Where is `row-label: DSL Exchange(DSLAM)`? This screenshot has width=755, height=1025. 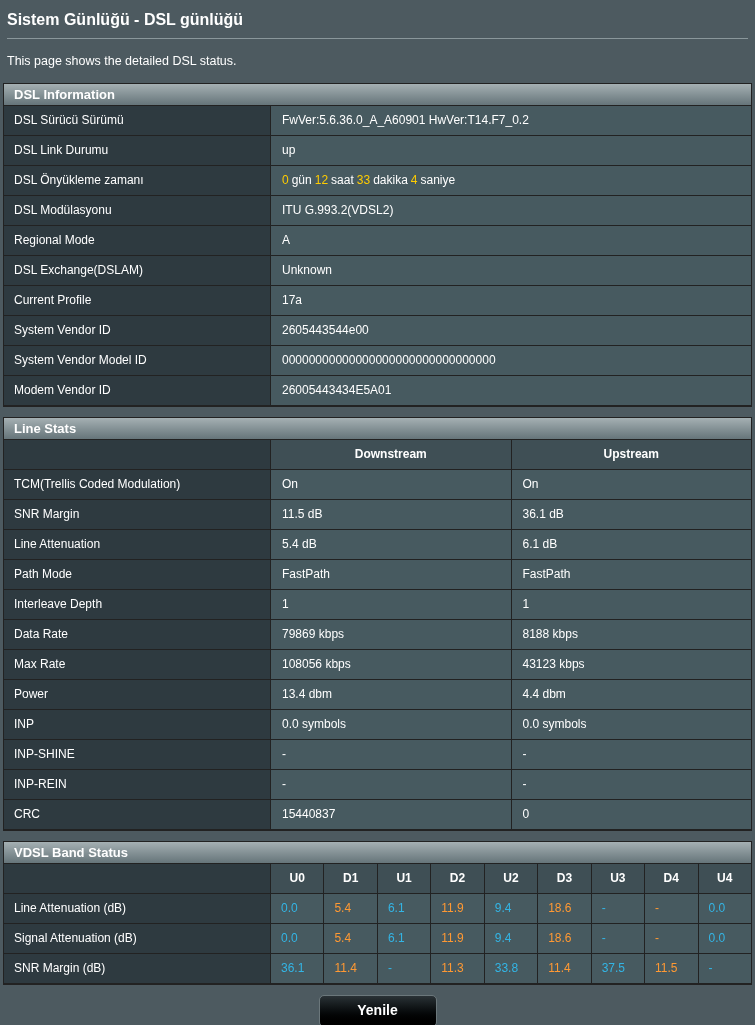
row-label: DSL Exchange(DSLAM) is located at coordinates (137, 270).